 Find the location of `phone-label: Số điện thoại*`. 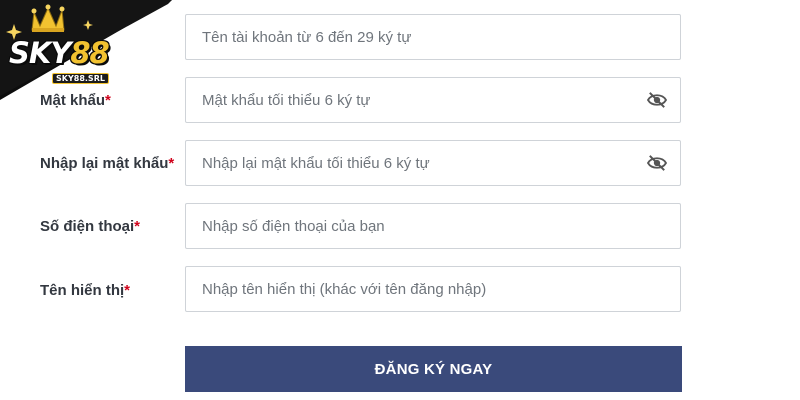

phone-label: Số điện thoại* is located at coordinates (90, 226).